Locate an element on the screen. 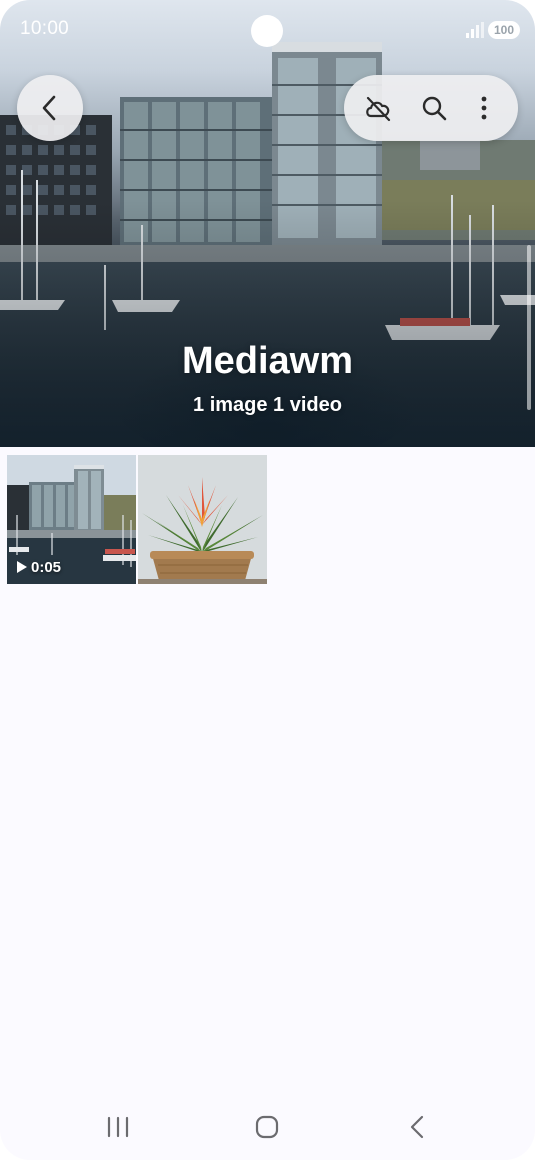 The image size is (535, 1160). recents-button is located at coordinates (118, 1127).